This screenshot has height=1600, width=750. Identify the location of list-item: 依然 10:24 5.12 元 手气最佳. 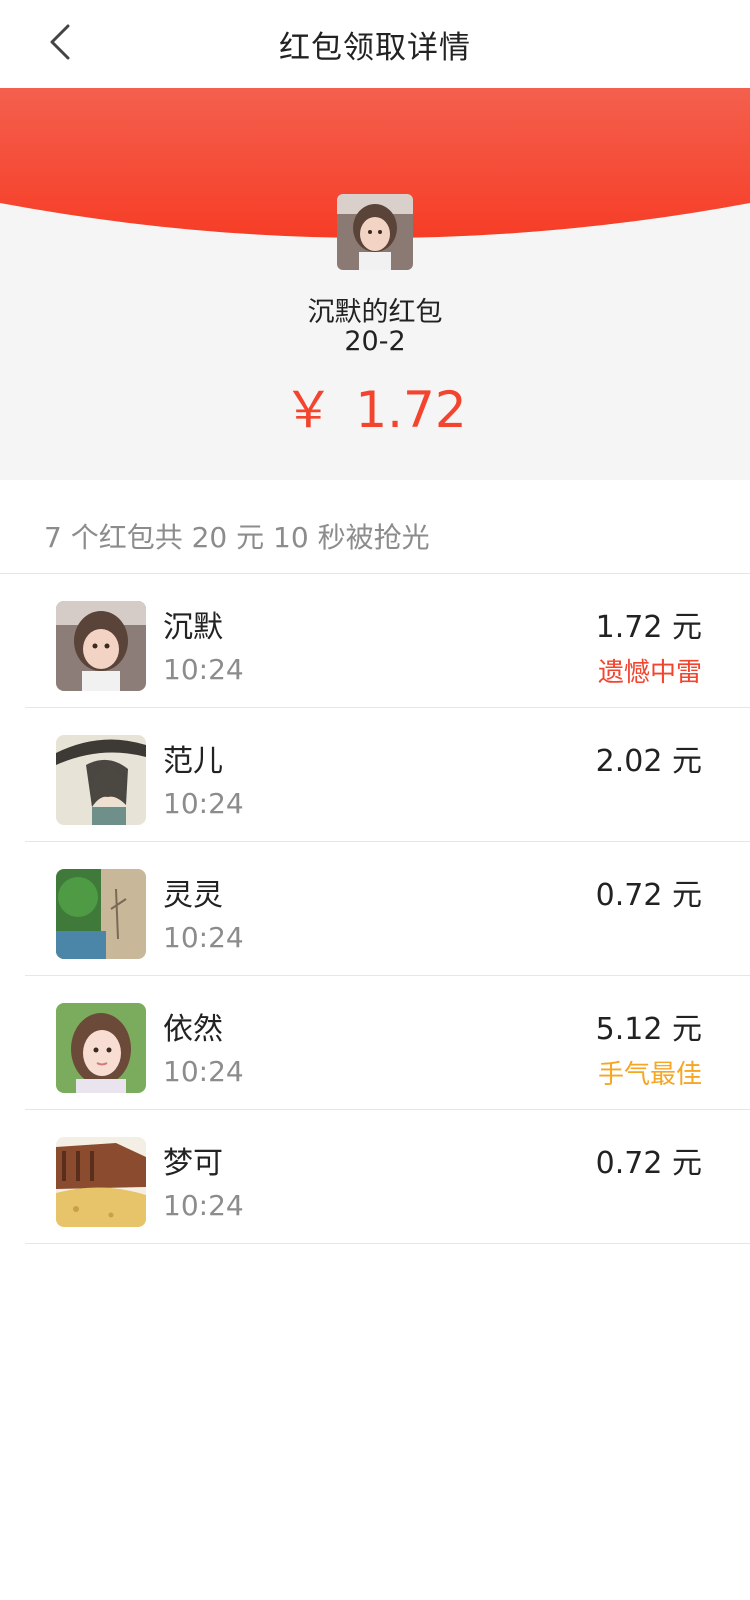
(387, 1043).